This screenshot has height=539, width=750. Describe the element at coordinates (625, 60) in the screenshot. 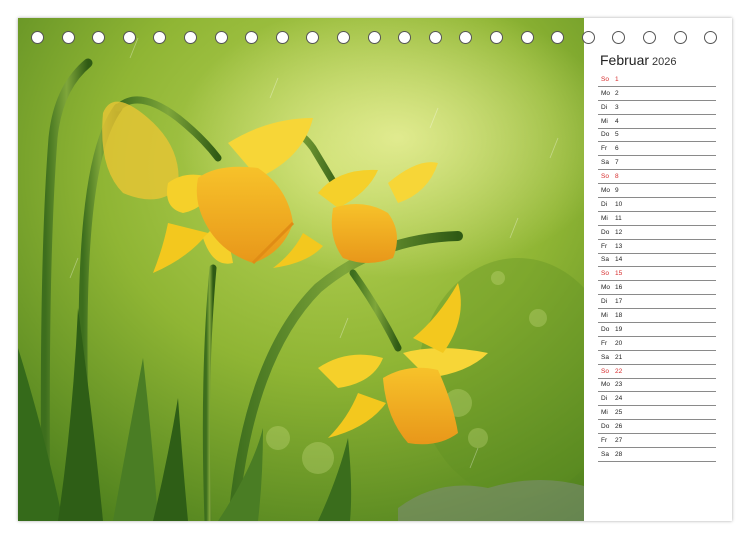

I see `month-name: Februar` at that location.